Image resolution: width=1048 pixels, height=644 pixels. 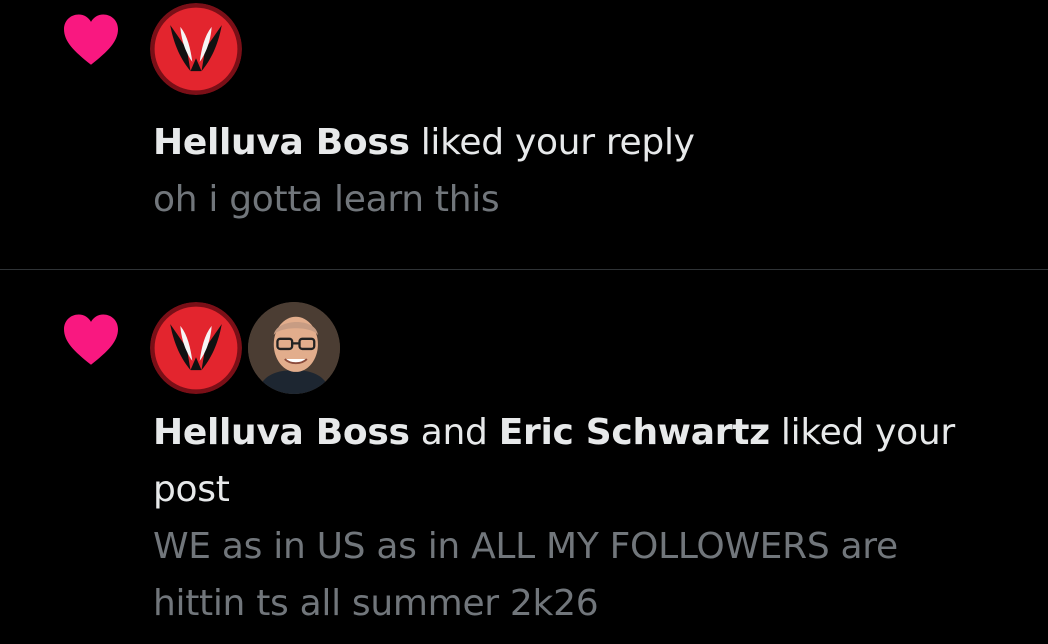 I want to click on post-preview: oh i gotta learn this, so click(x=570, y=199).